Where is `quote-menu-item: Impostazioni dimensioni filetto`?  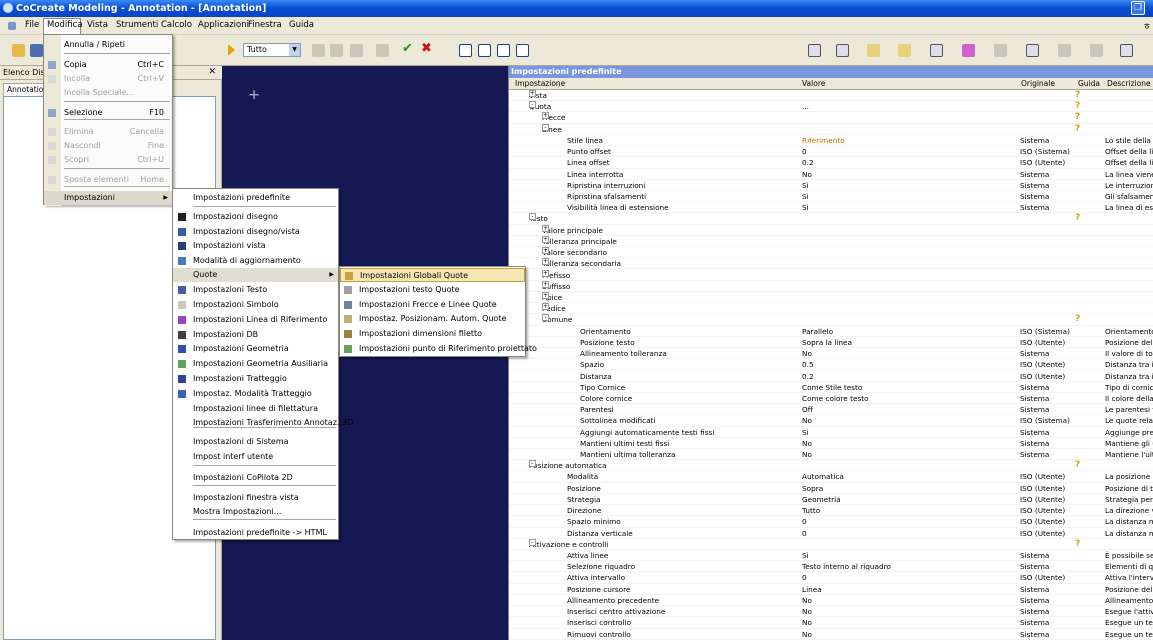
quote-menu-item: Impostazioni dimensioni filetto is located at coordinates (432, 334).